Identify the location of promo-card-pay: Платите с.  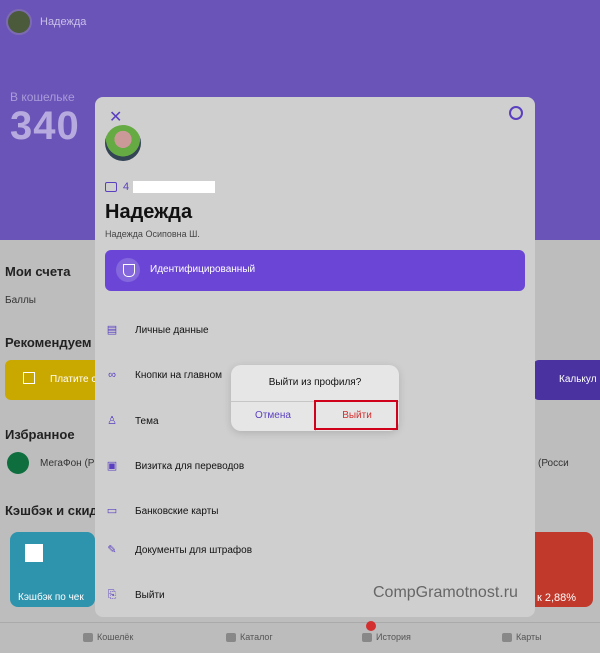
(52, 380).